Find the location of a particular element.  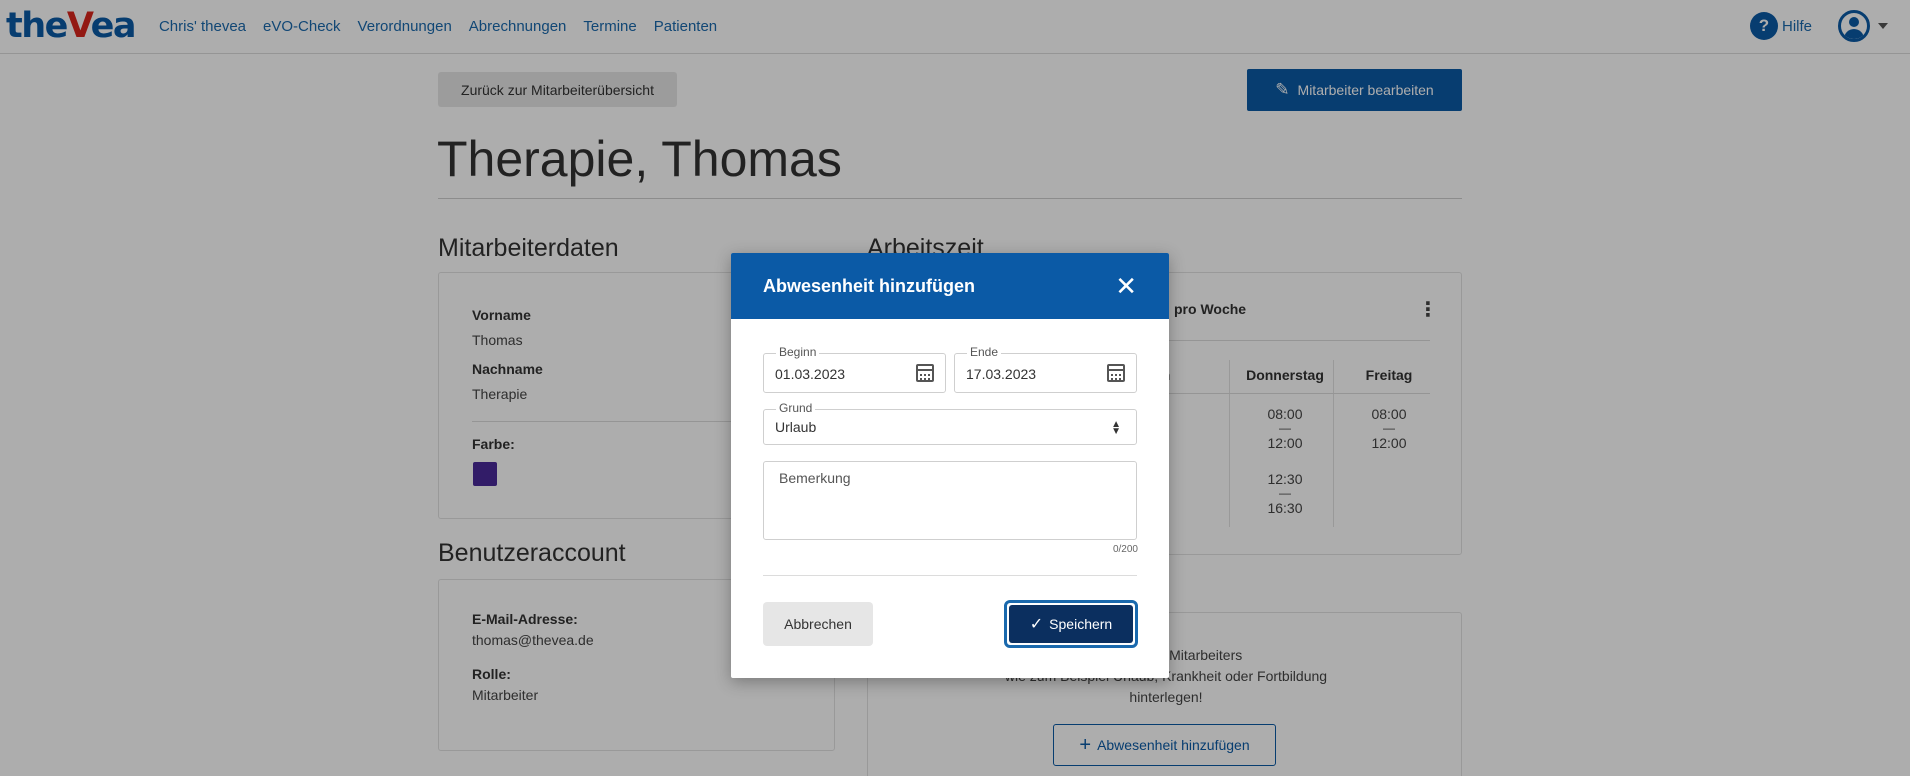

remark-char-counter: 0/200 is located at coordinates (1125, 549).